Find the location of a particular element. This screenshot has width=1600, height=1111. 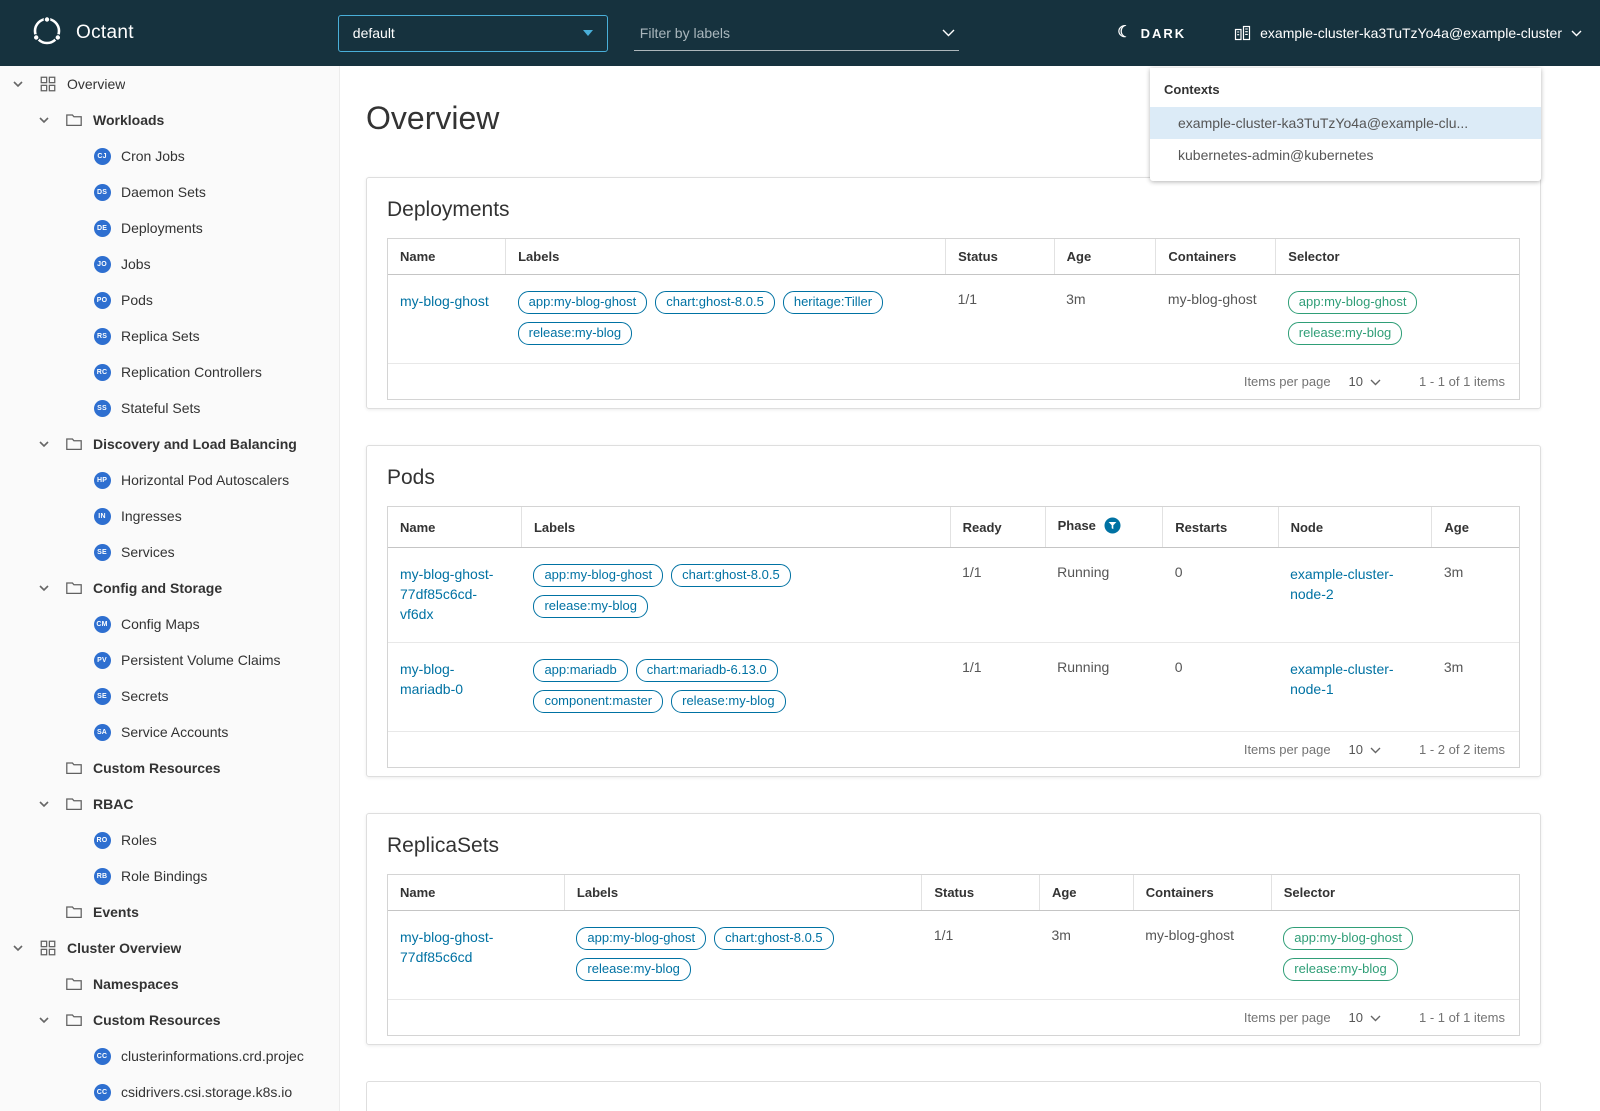

selector-tag: release:my-blog is located at coordinates (1345, 333).